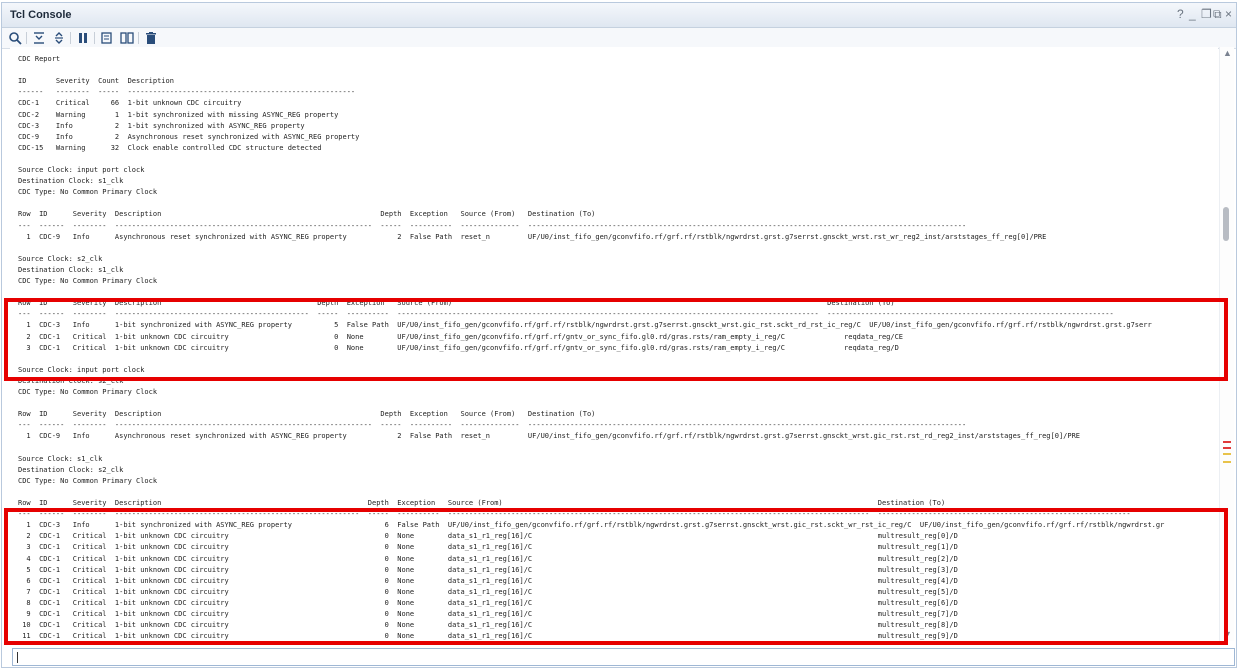 The image size is (1239, 670). Describe the element at coordinates (1217, 14) in the screenshot. I see `float-button: ⧉` at that location.